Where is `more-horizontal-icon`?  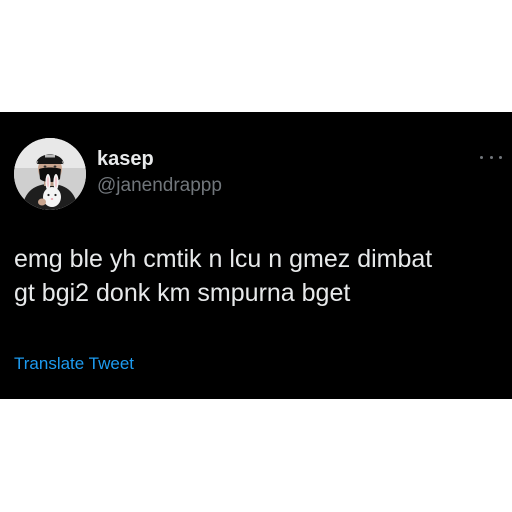
more-horizontal-icon is located at coordinates (481, 157).